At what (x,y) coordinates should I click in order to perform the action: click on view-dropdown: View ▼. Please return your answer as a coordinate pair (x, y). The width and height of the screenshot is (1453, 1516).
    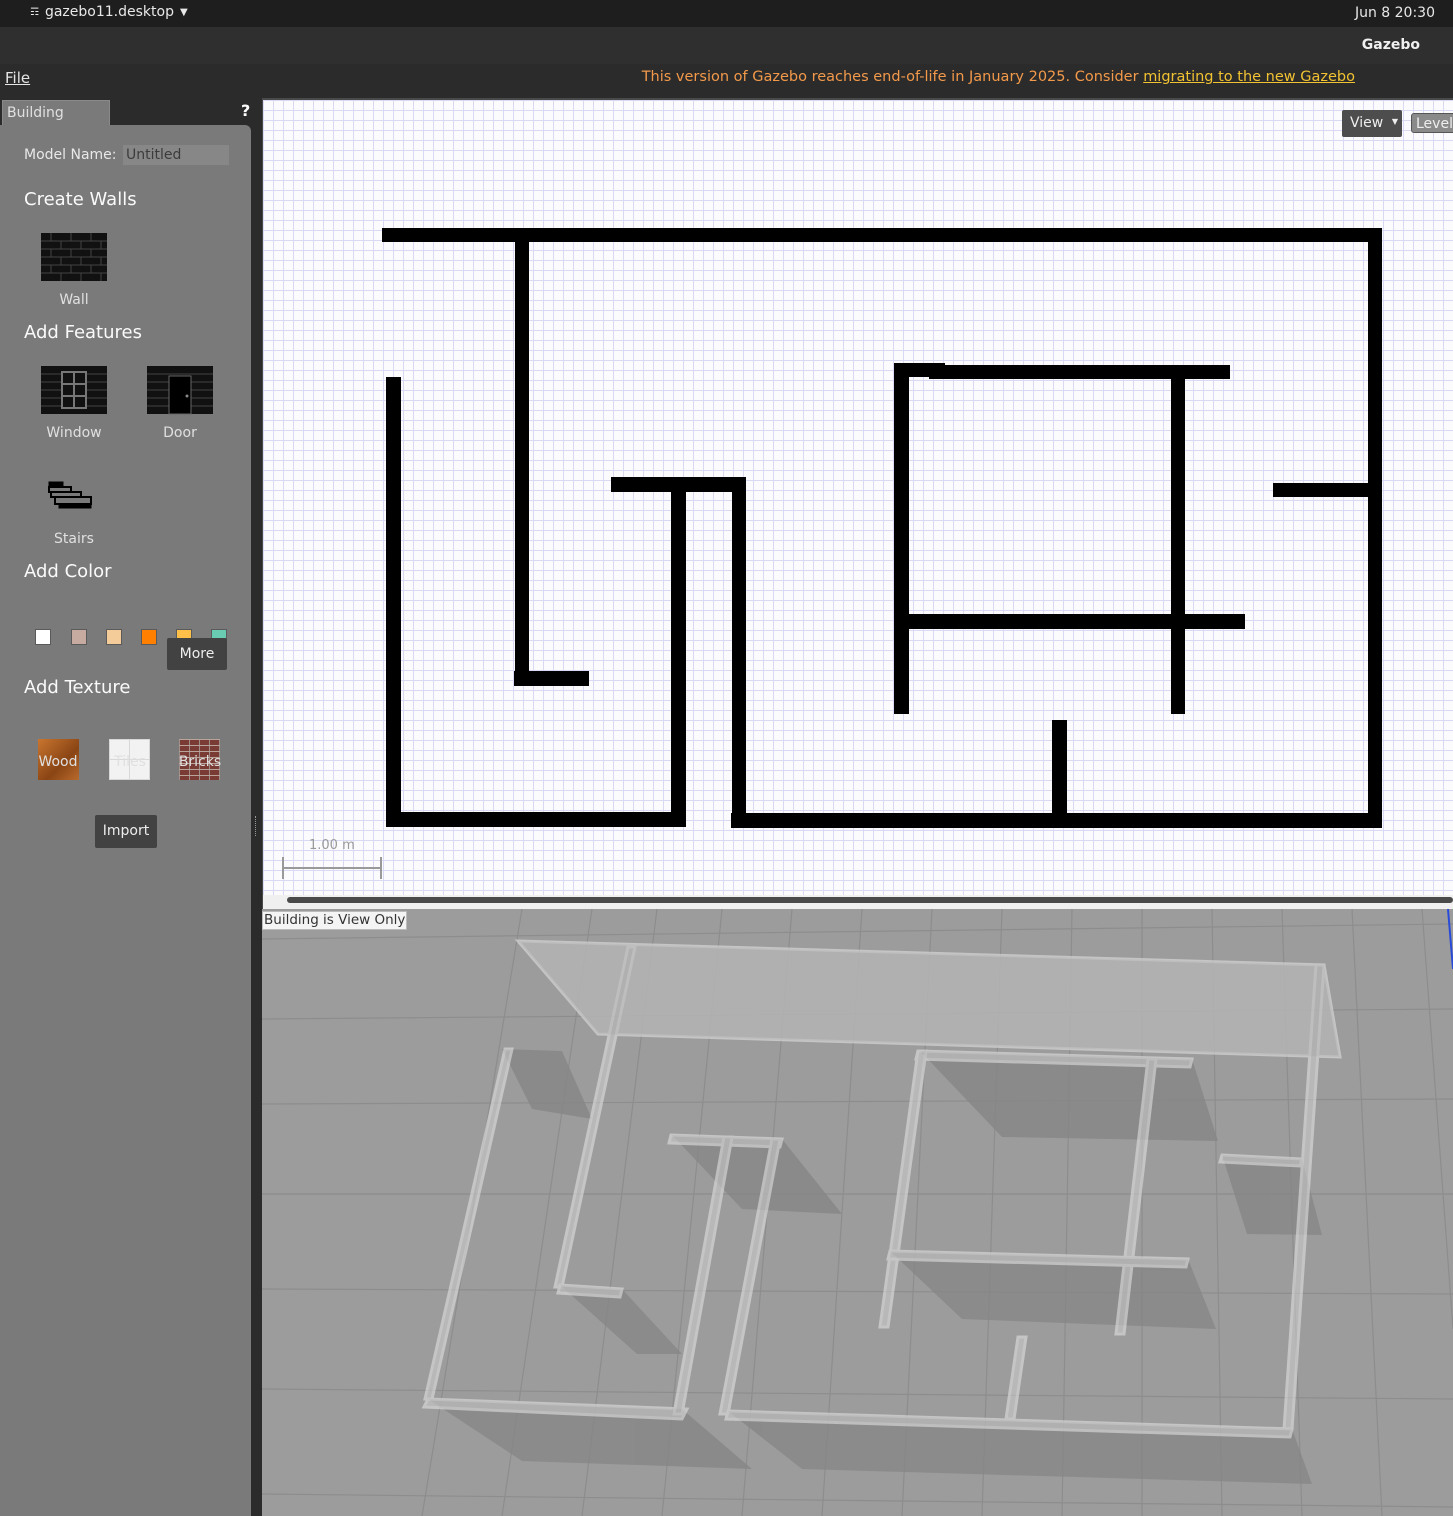
    Looking at the image, I should click on (1372, 123).